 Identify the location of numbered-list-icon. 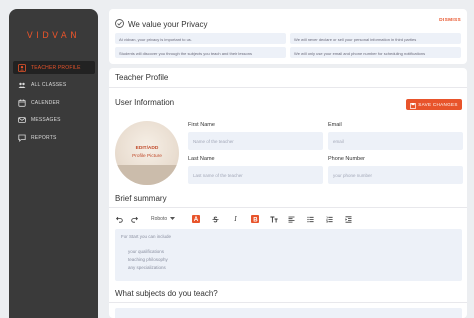
(329, 219).